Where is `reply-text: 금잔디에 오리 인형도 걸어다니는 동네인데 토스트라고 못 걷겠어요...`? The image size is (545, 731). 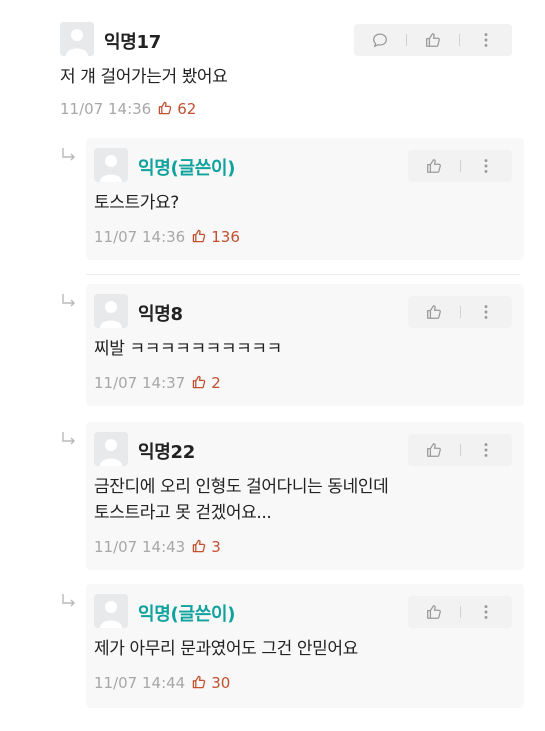 reply-text: 금잔디에 오리 인형도 걸어다니는 동네인데 토스트라고 못 걷겠어요... is located at coordinates (241, 500).